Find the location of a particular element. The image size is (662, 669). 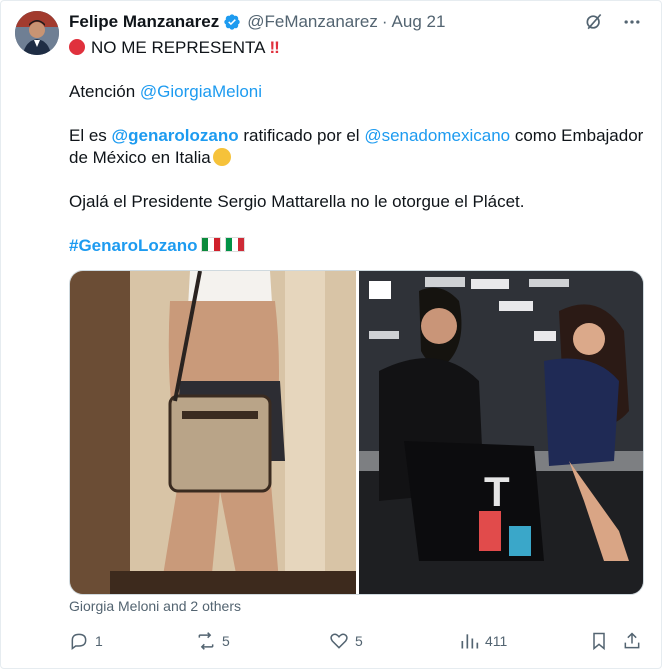

tweet-date: Aug 21 is located at coordinates (419, 22).